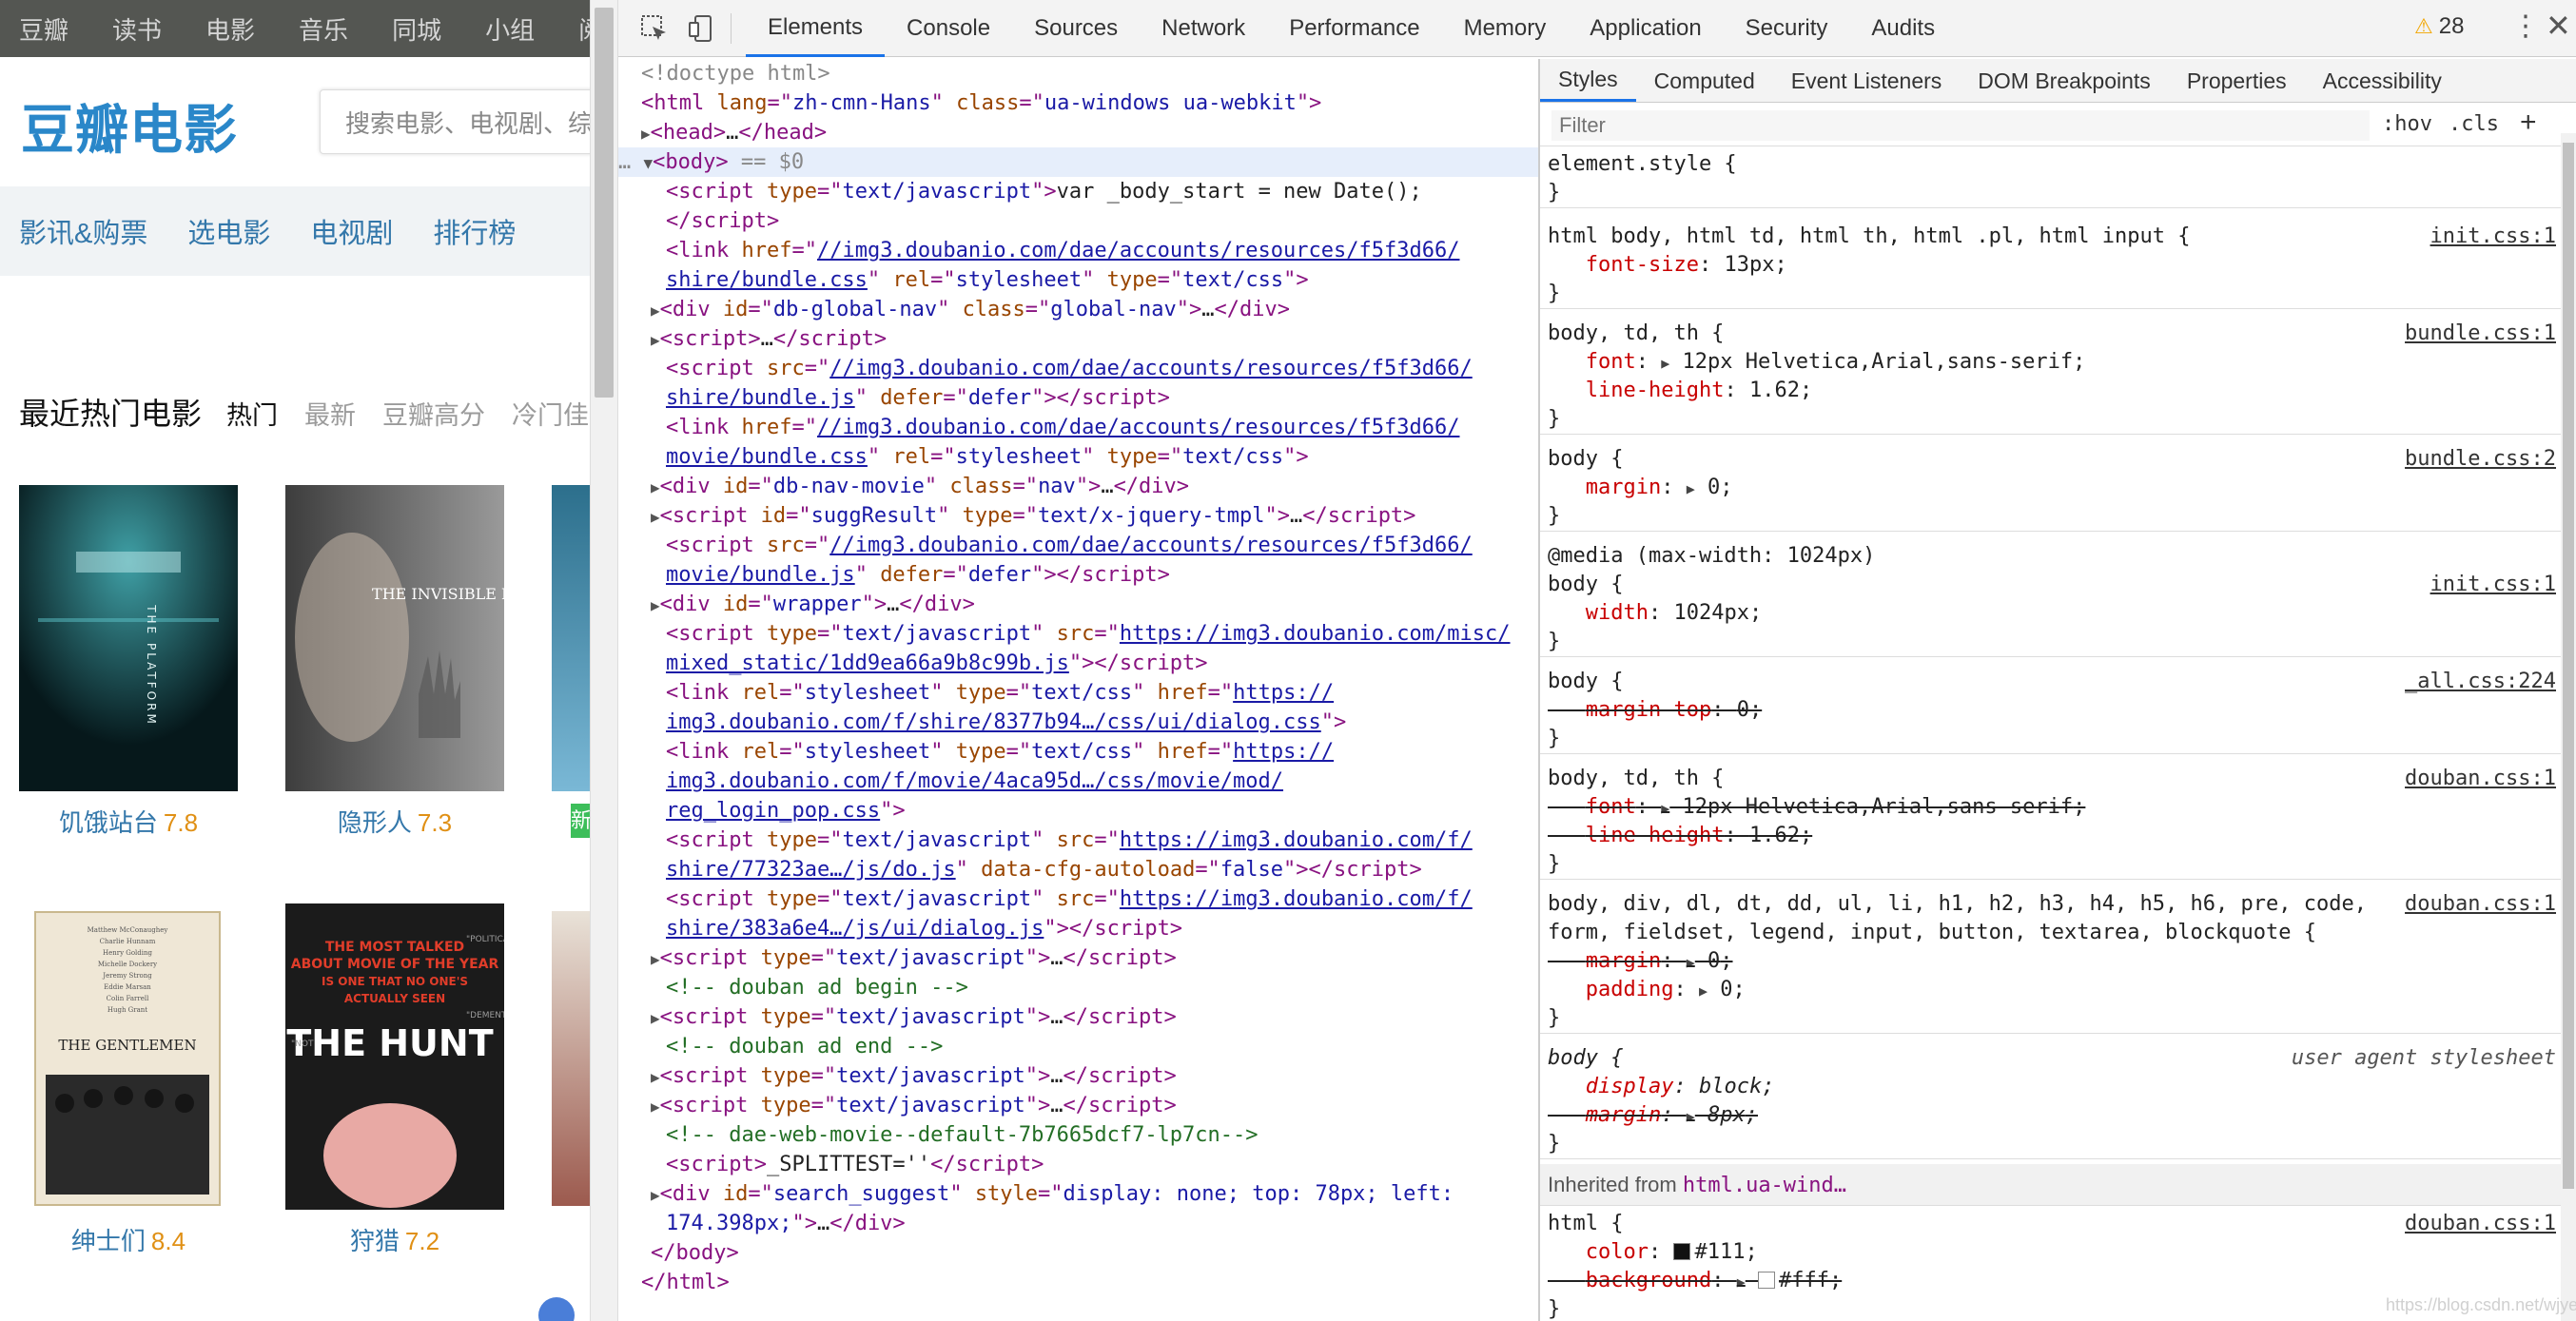 The width and height of the screenshot is (2576, 1321). What do you see at coordinates (434, 413) in the screenshot?
I see `tab-top-rated: 豆瓣高分` at bounding box center [434, 413].